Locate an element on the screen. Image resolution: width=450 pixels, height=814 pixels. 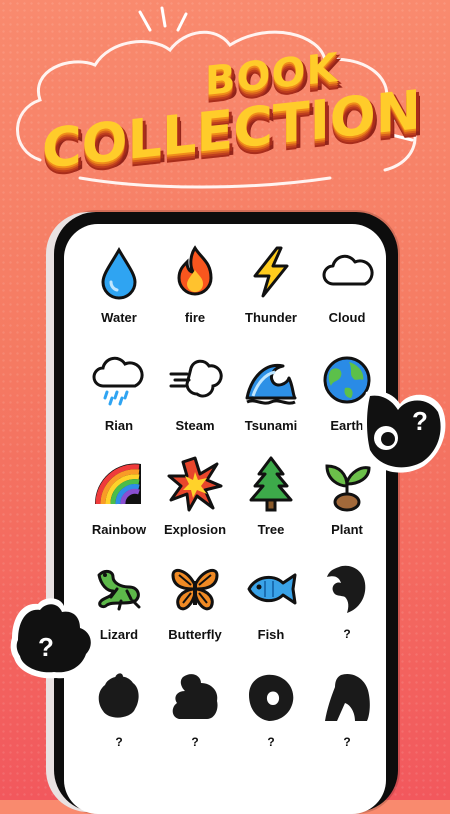
collection-item-fire: fire is located at coordinates (195, 298).